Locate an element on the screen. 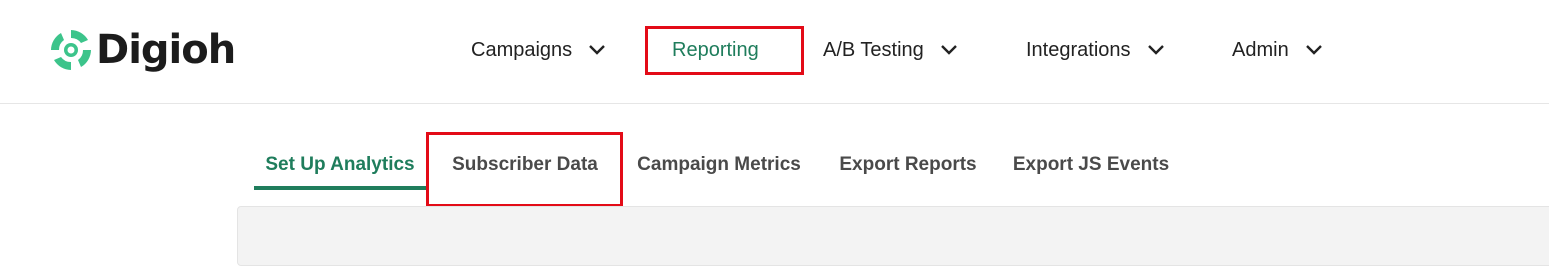 The height and width of the screenshot is (266, 1549). nav-campaigns: Campaigns is located at coordinates (538, 50).